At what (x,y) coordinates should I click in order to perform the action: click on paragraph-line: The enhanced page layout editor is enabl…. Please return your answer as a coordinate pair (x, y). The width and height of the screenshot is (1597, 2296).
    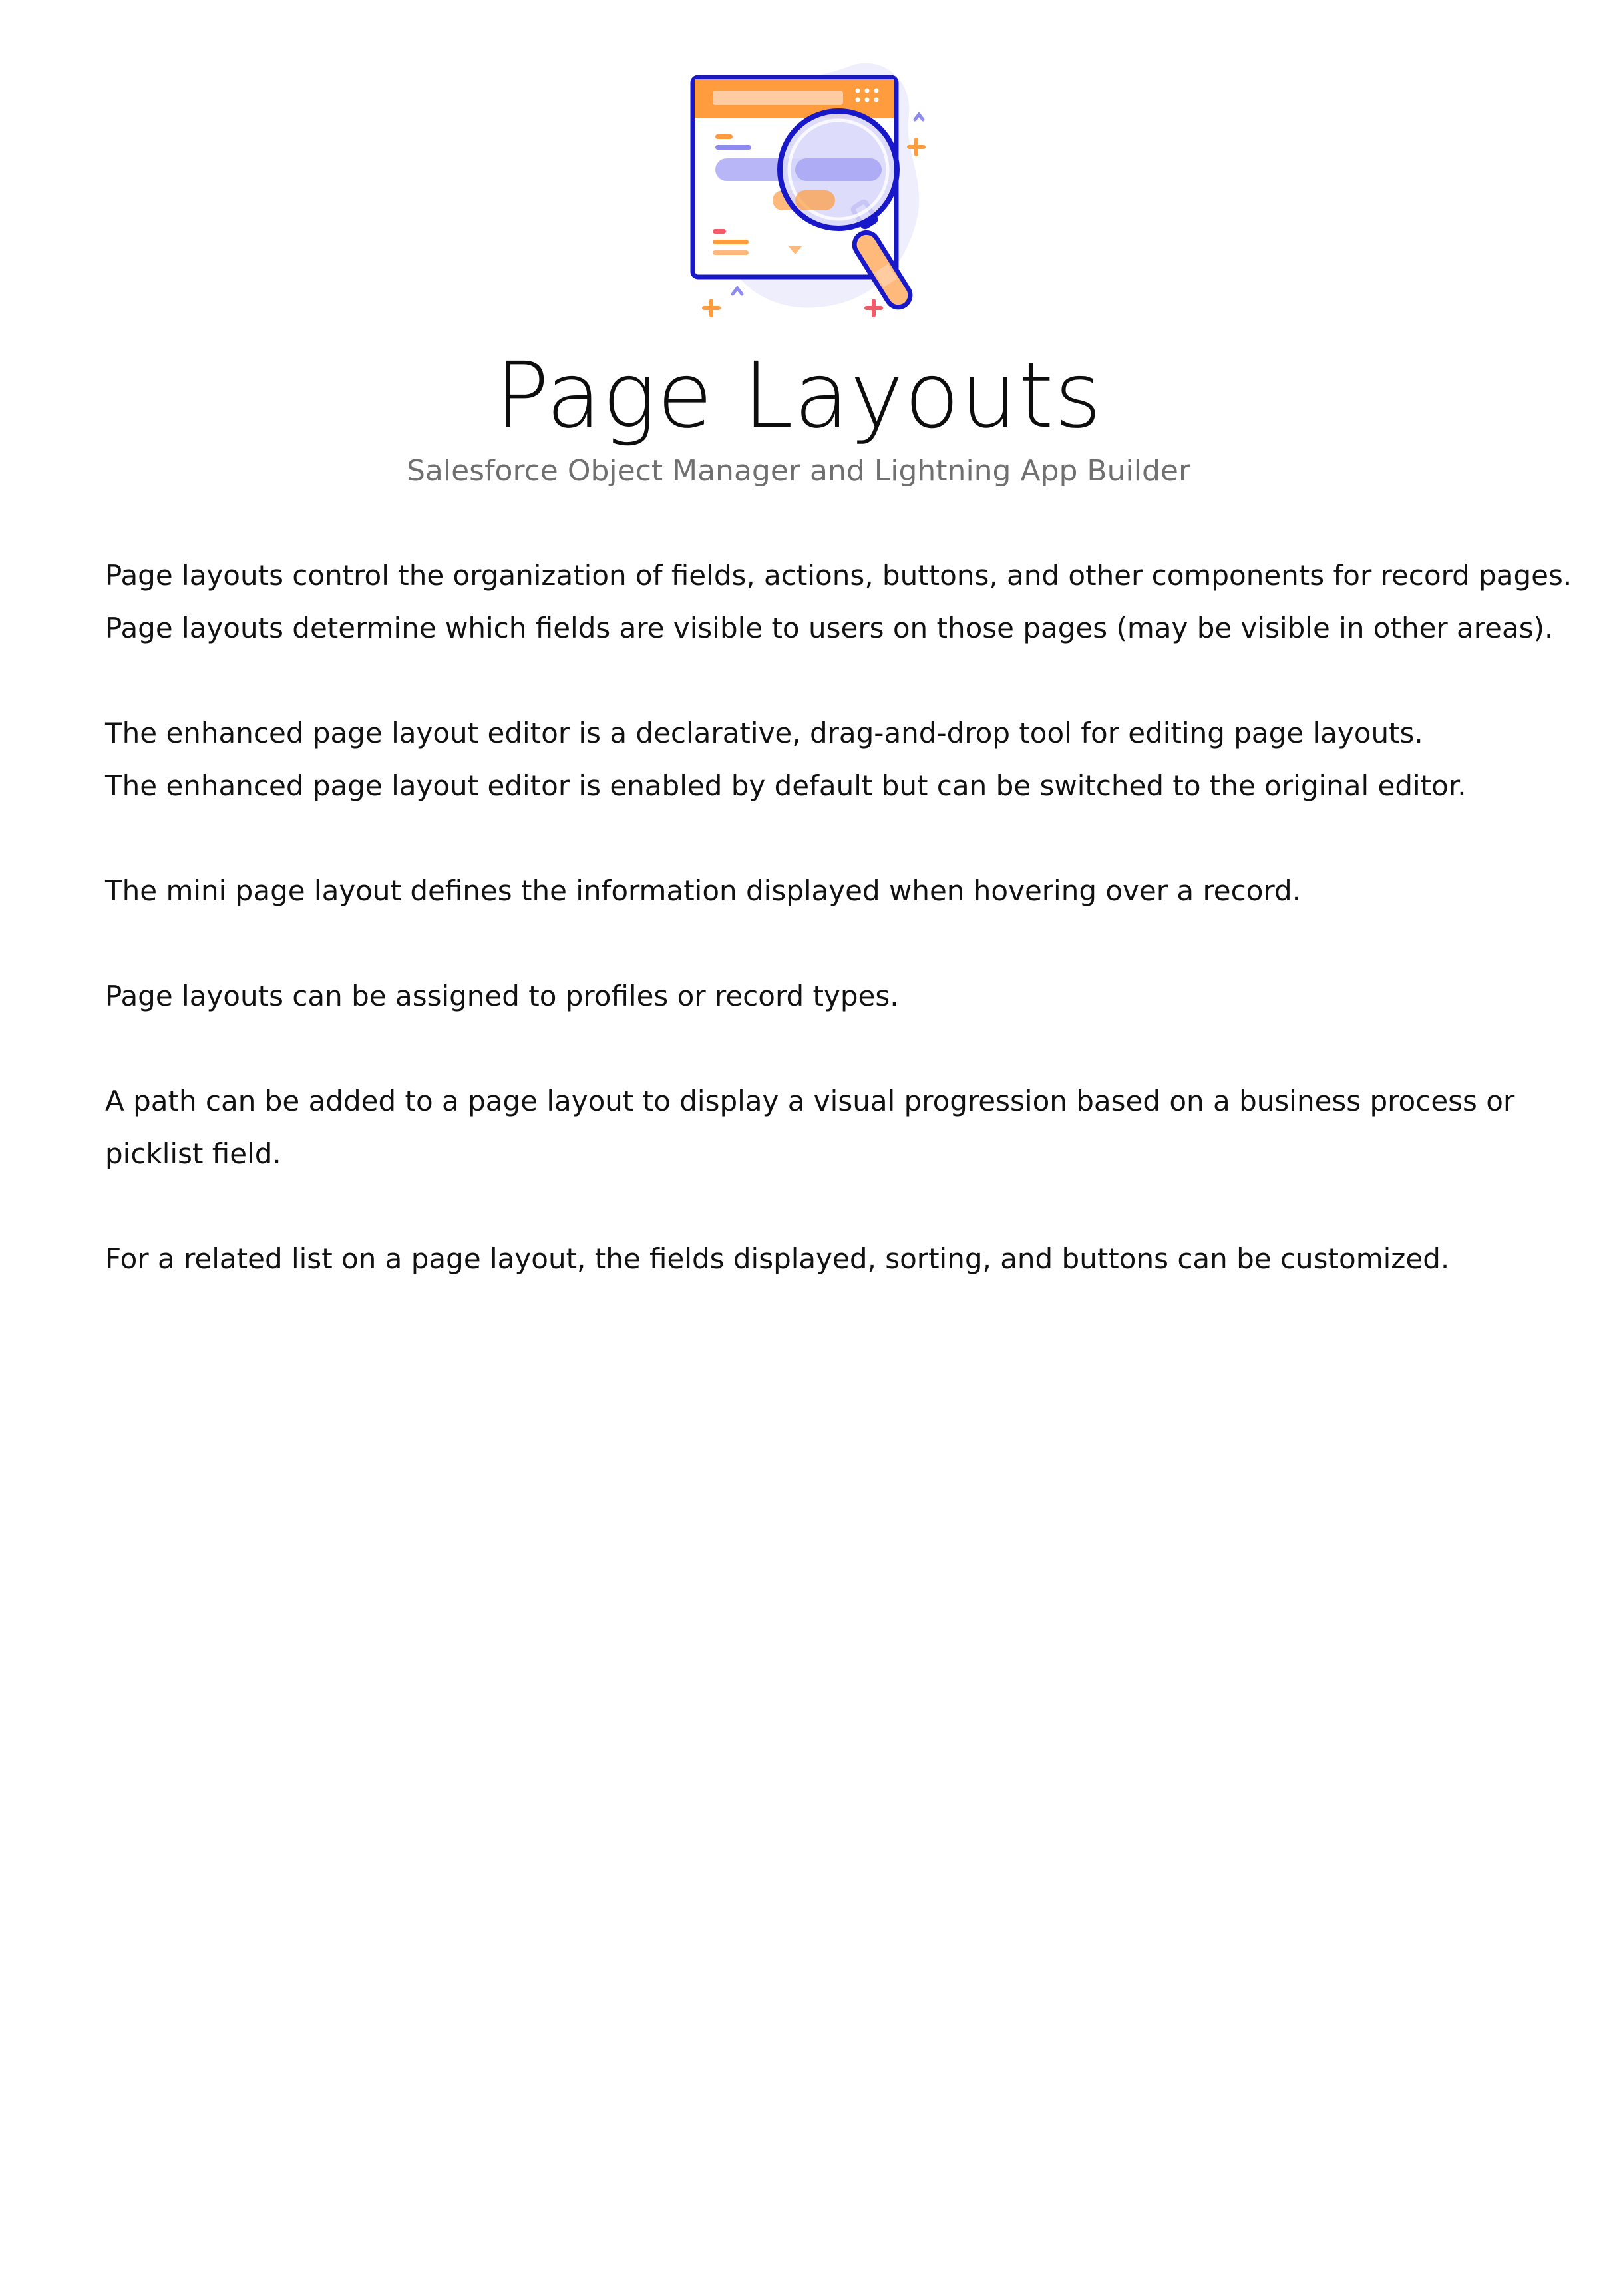
    Looking at the image, I should click on (786, 785).